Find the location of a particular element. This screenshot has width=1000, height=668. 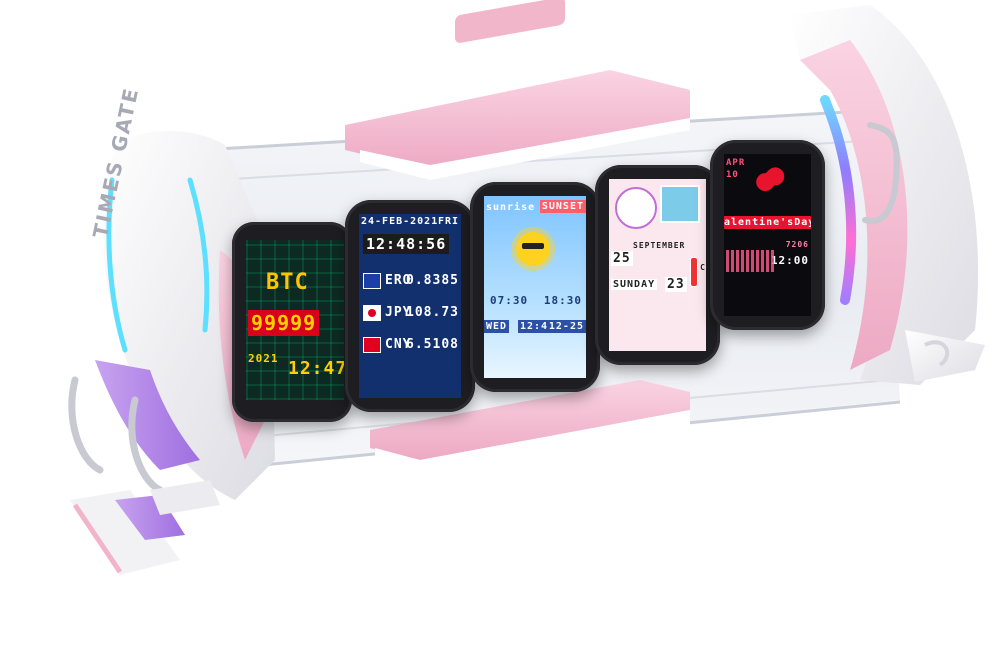

valentine-text: alentine'sDay is located at coordinates (767, 222).